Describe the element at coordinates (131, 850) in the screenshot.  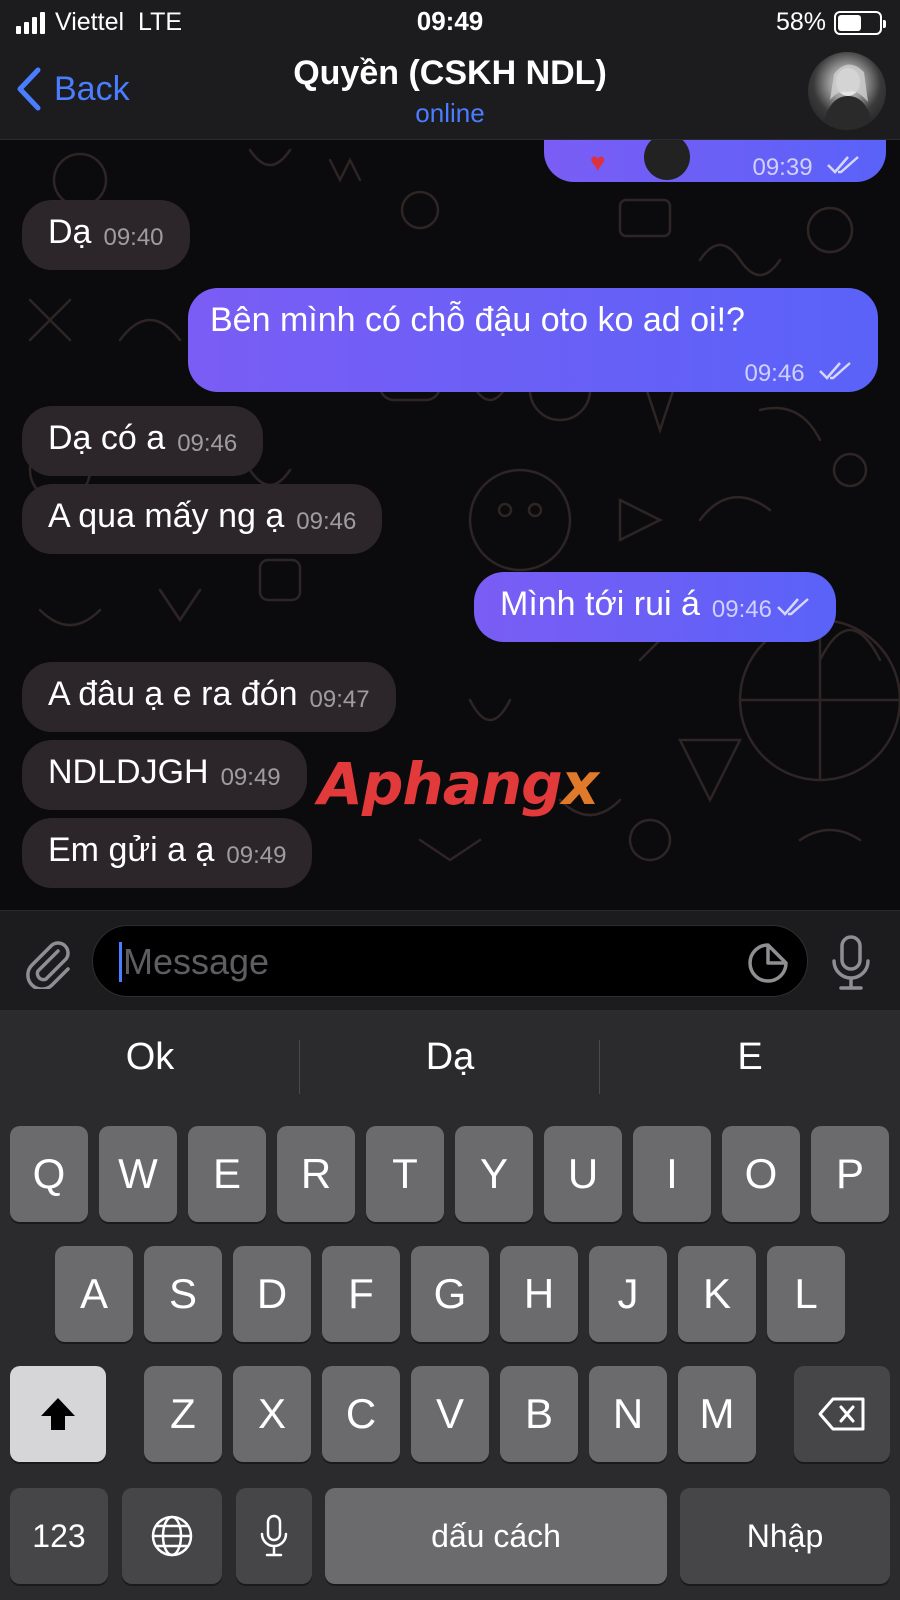
I see `message-text: Em gửi a ạ` at that location.